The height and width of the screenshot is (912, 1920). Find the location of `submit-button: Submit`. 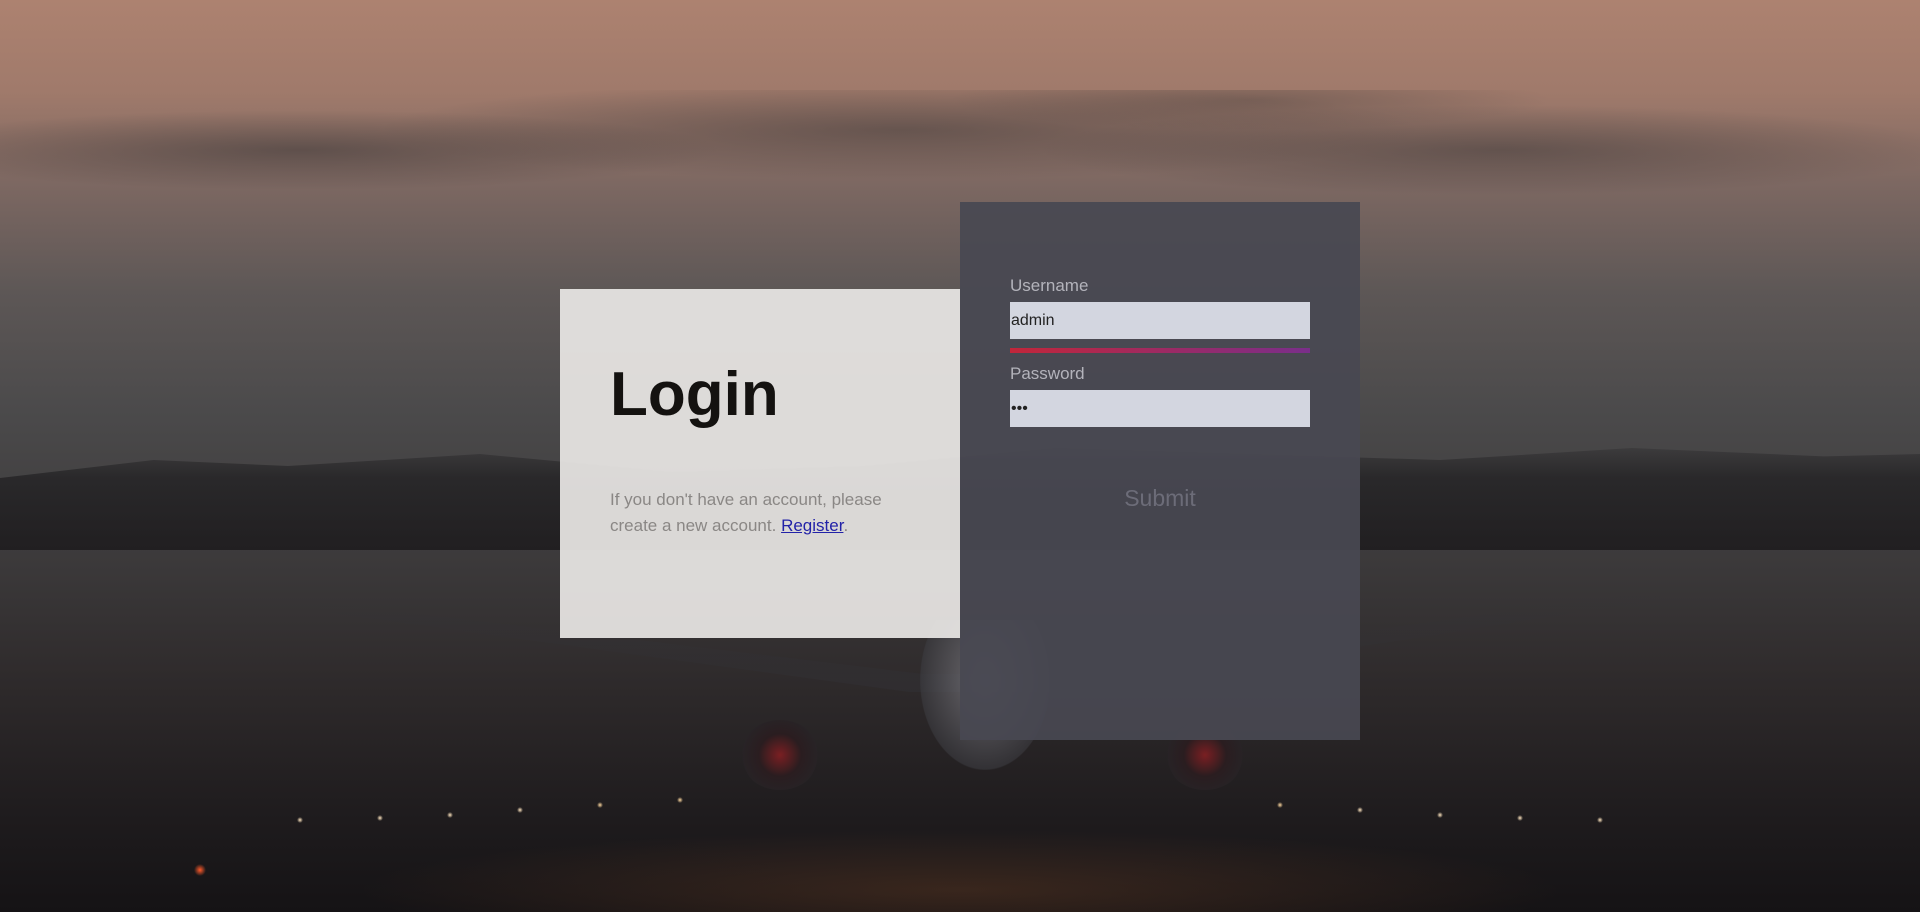

submit-button: Submit is located at coordinates (1160, 498).